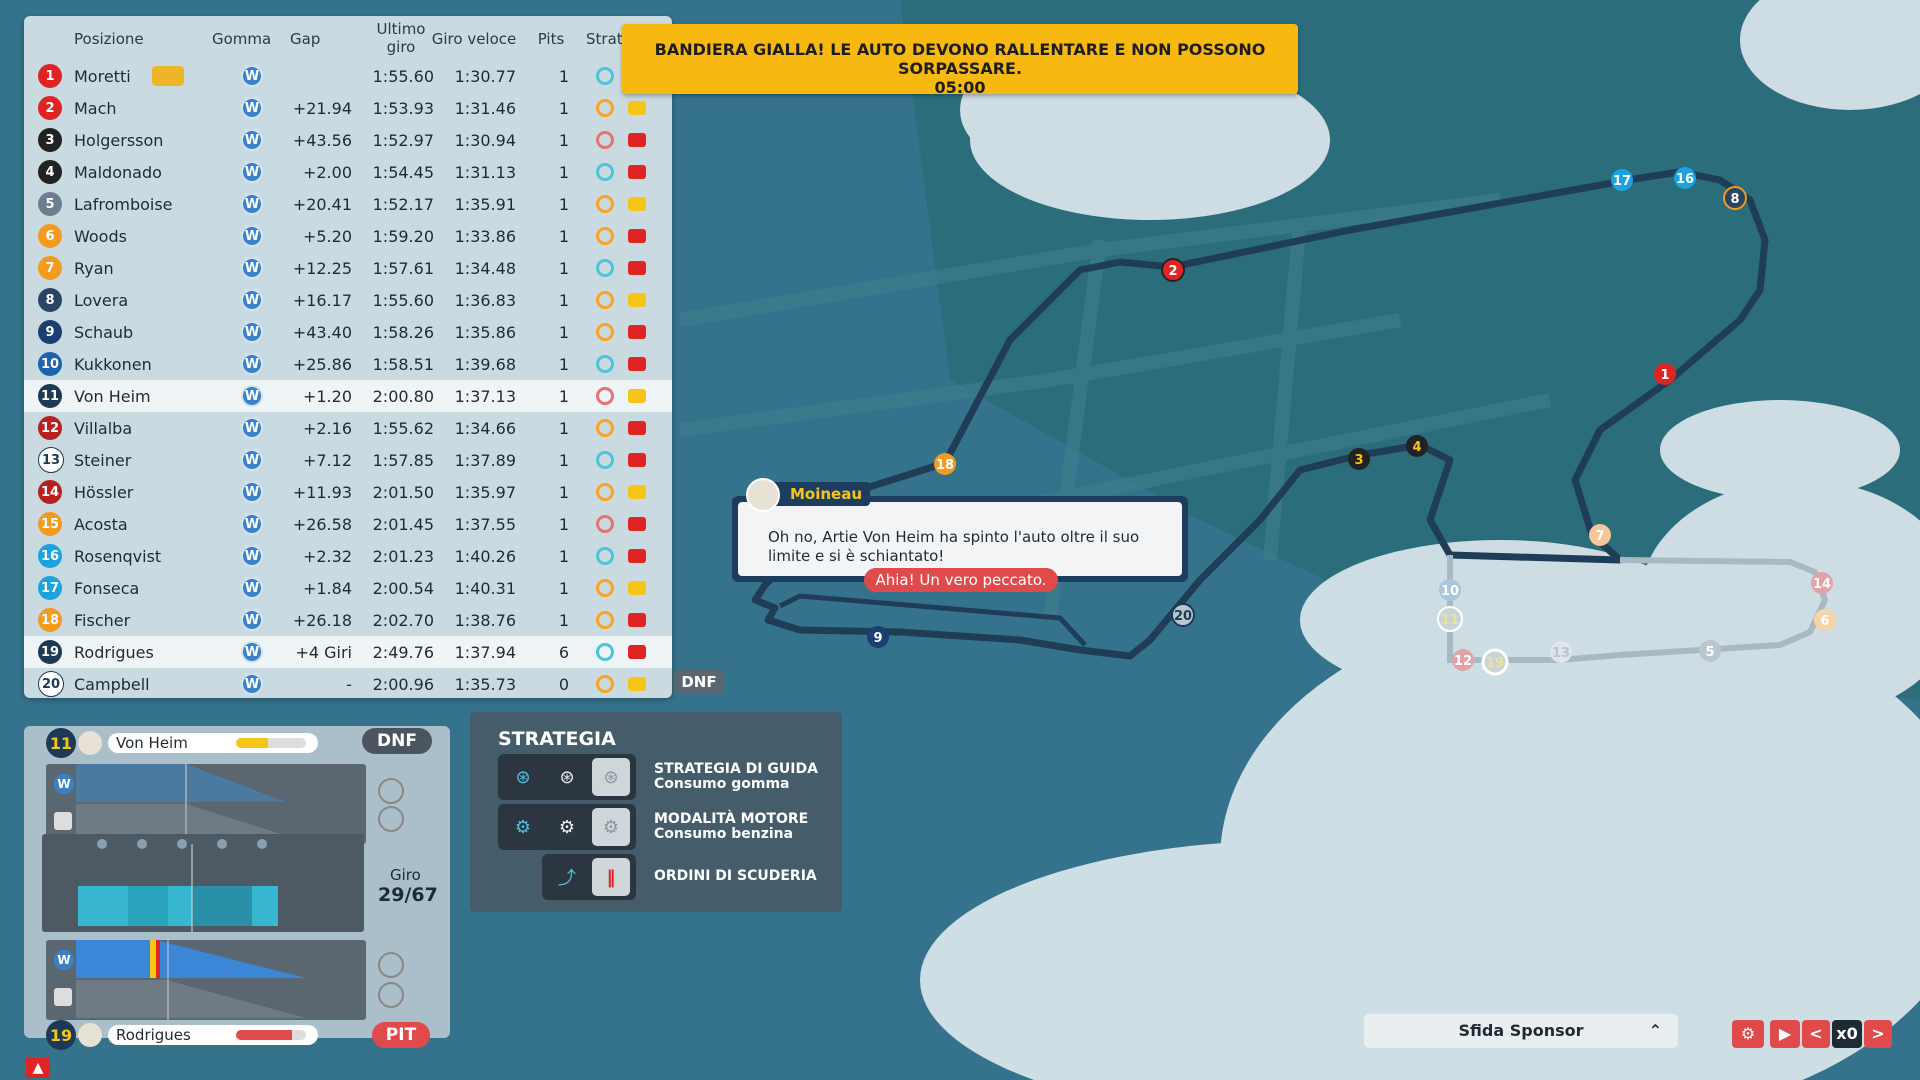  What do you see at coordinates (348, 364) in the screenshot?
I see `table-row: 10 Kukkonen W +25.86 1:58.51 1:39.68 1` at bounding box center [348, 364].